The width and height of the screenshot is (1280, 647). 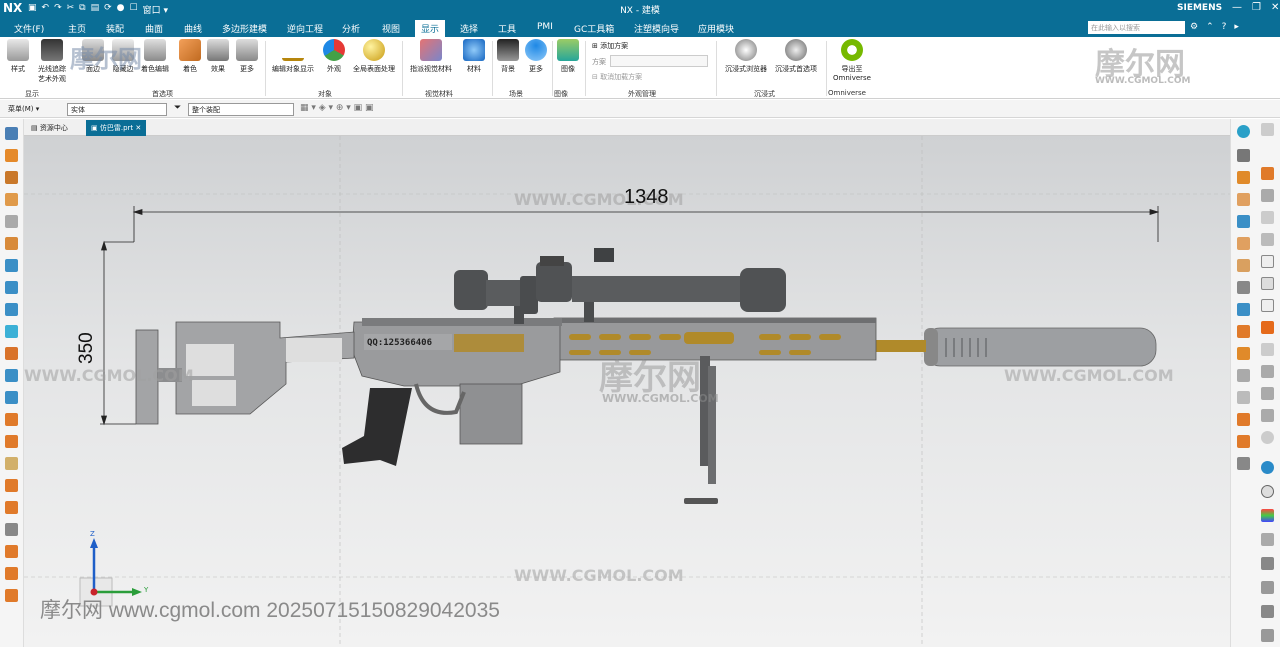 What do you see at coordinates (474, 56) in the screenshot?
I see `materials-button: 材料` at bounding box center [474, 56].